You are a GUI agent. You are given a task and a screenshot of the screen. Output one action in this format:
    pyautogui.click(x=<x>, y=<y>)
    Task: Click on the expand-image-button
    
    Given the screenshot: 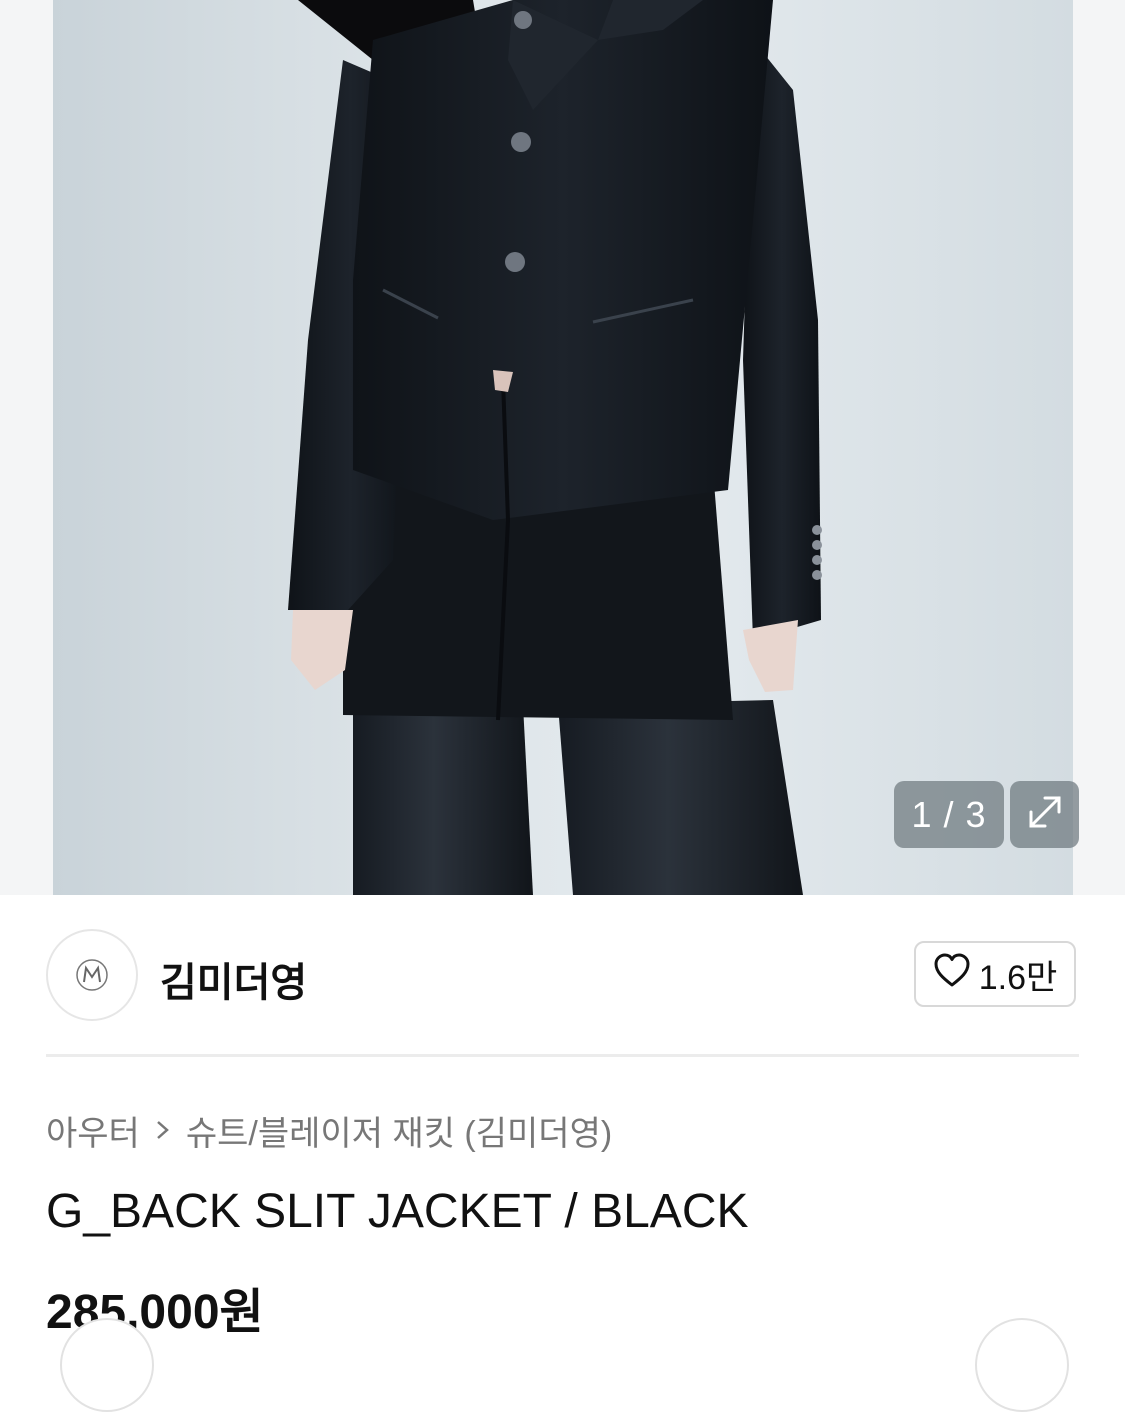 What is the action you would take?
    pyautogui.click(x=1044, y=814)
    